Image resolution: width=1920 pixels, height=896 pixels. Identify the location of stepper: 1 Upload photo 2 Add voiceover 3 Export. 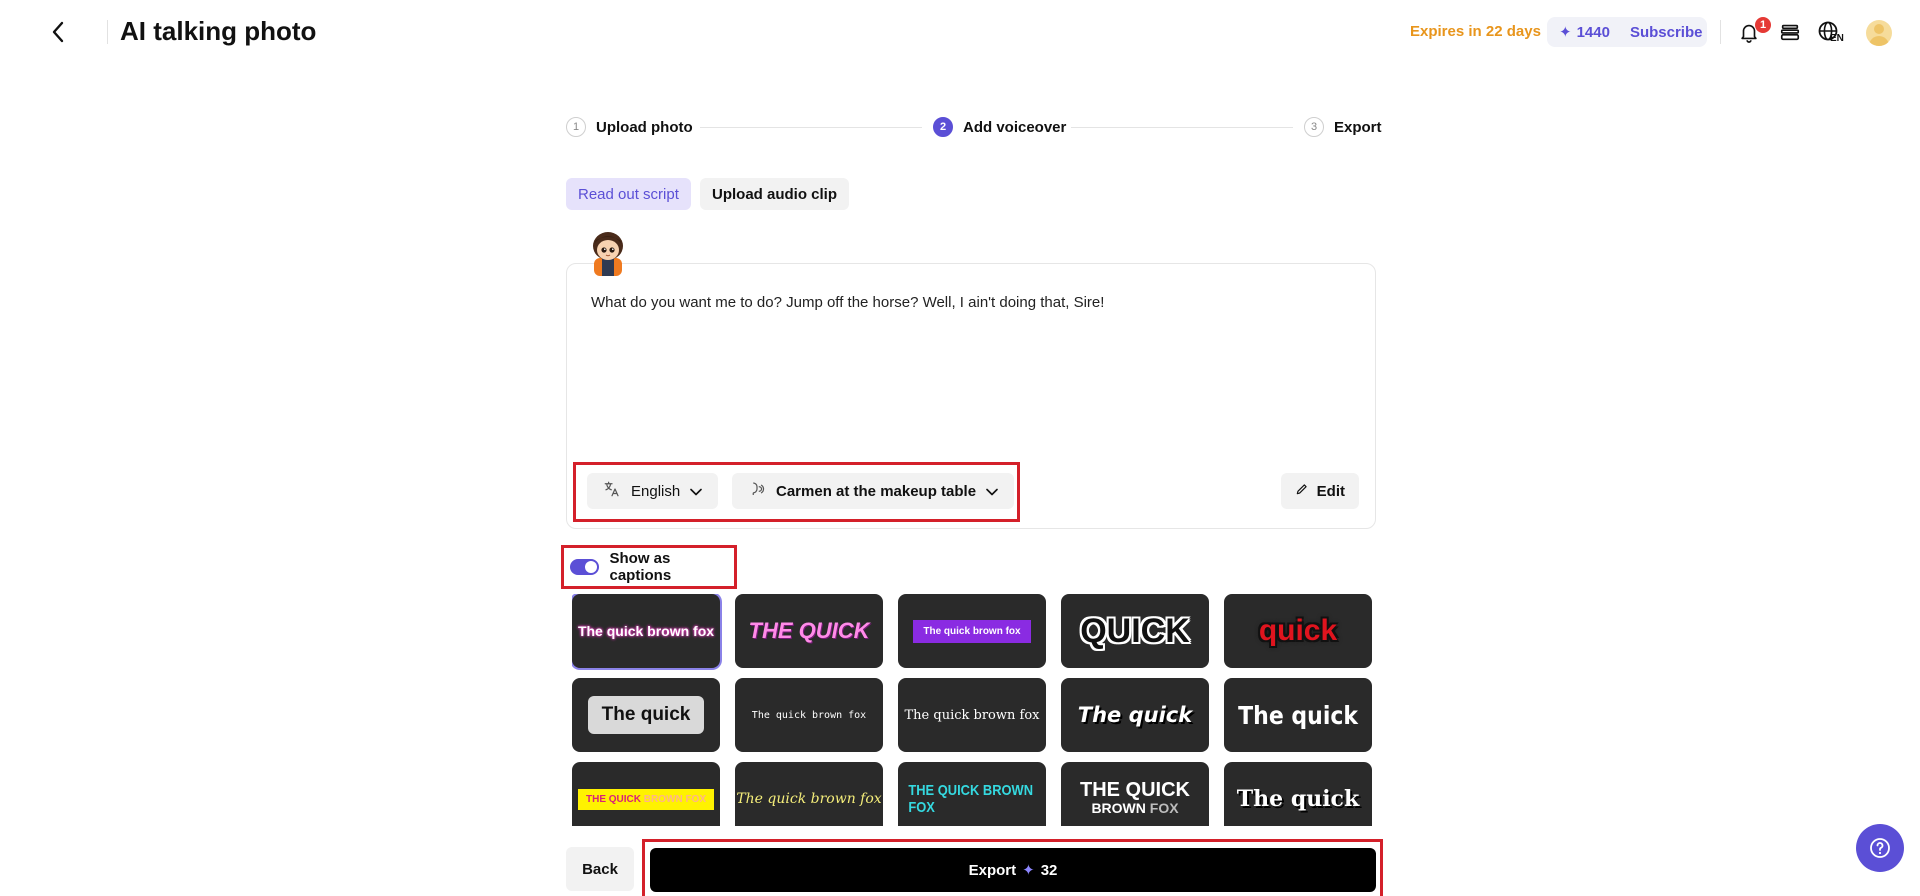
(974, 128).